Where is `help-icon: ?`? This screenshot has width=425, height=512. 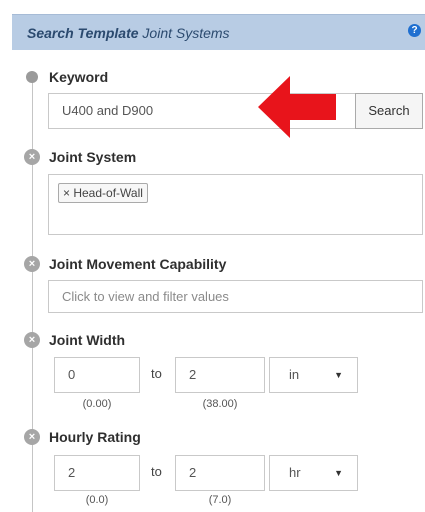 help-icon: ? is located at coordinates (414, 30).